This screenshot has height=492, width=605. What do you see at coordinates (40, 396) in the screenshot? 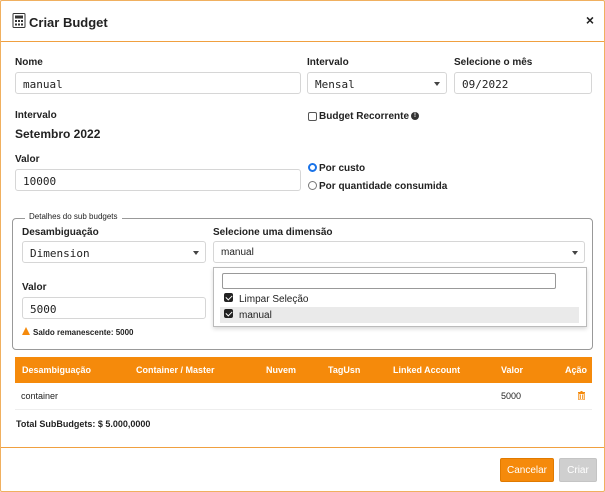
I see `cell-desambiguacao: container` at bounding box center [40, 396].